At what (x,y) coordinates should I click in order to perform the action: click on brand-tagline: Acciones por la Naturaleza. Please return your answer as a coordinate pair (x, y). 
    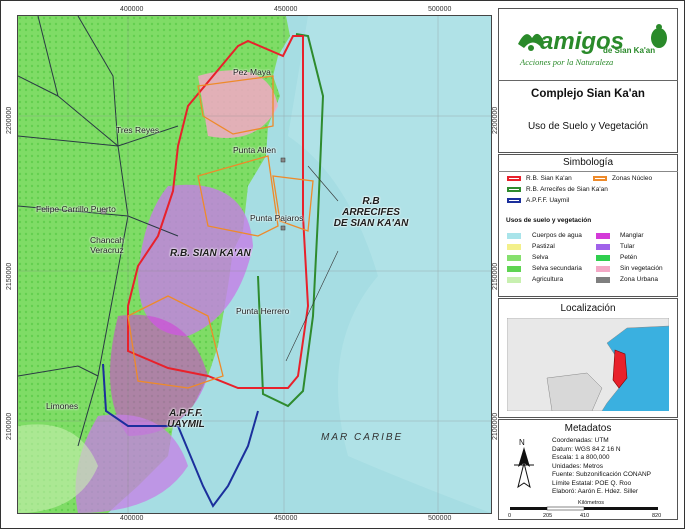
    Looking at the image, I should click on (567, 62).